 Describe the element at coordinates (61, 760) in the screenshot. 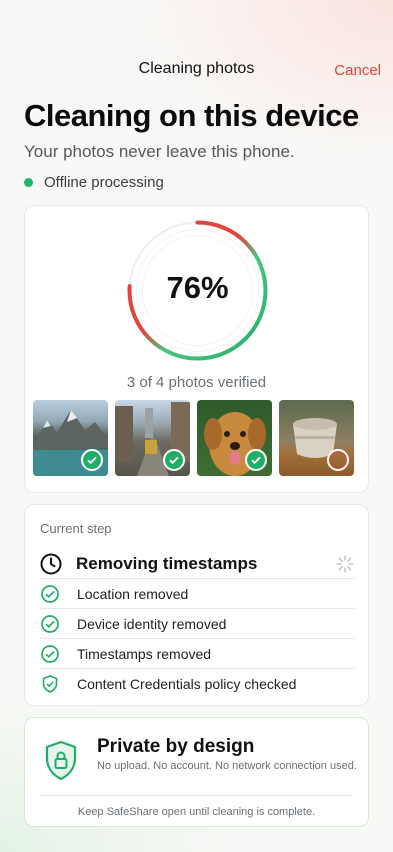

I see `shield-lock-icon` at that location.